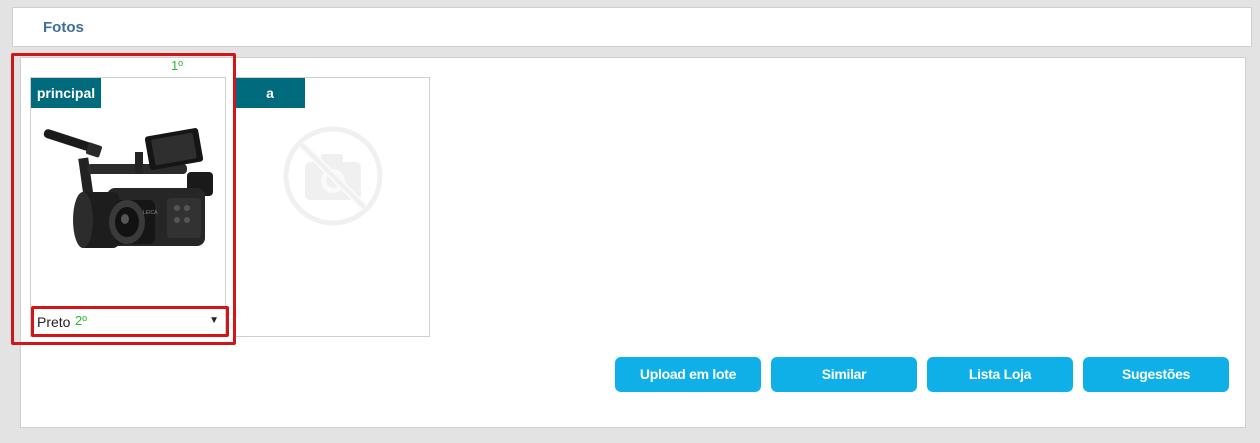 Image resolution: width=1260 pixels, height=443 pixels. I want to click on photo-tag-label: a, so click(270, 93).